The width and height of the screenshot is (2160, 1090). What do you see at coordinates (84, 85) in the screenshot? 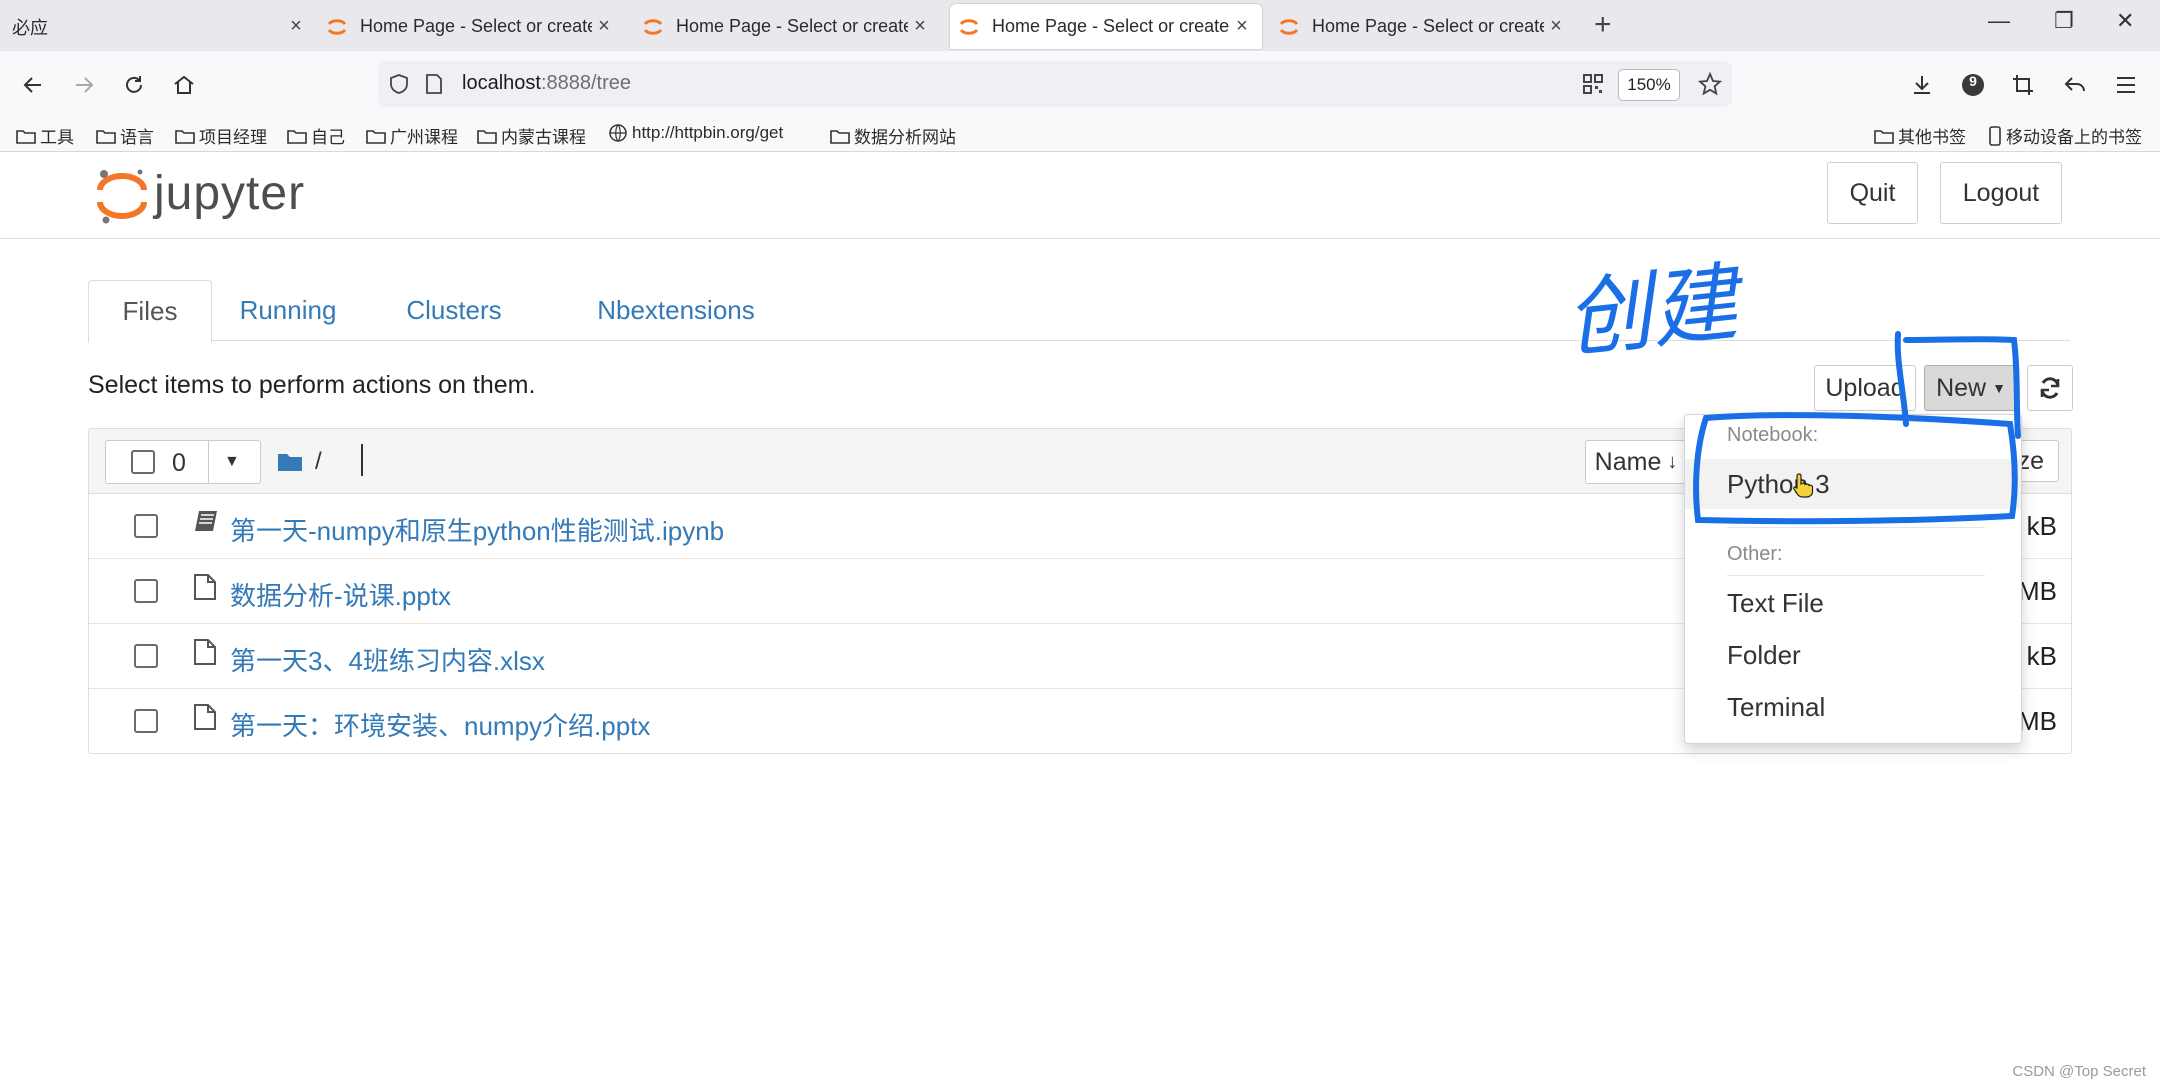
I see `forward-button` at bounding box center [84, 85].